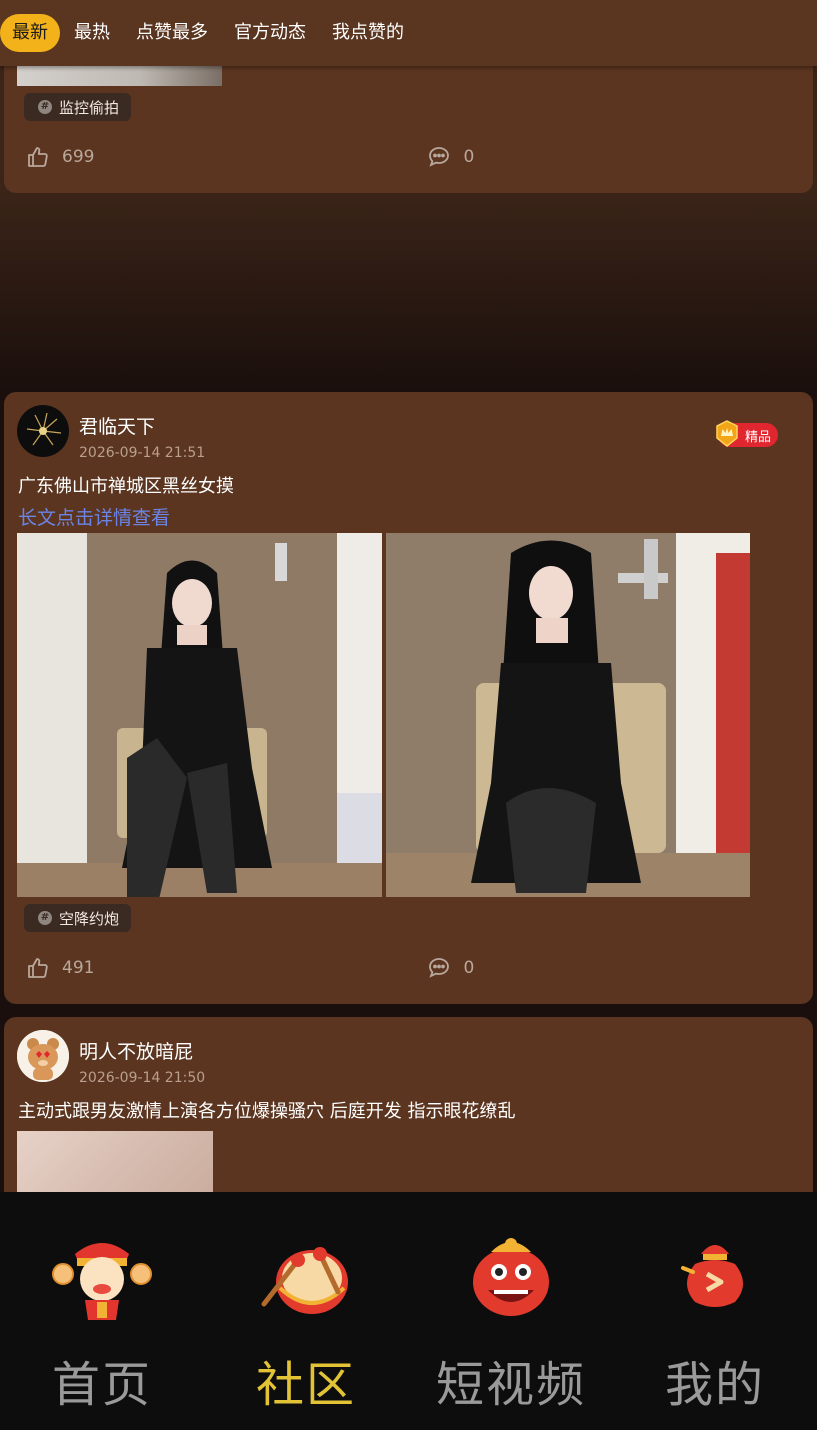  Describe the element at coordinates (172, 33) in the screenshot. I see `tab-most-liked: 点赞最多` at that location.